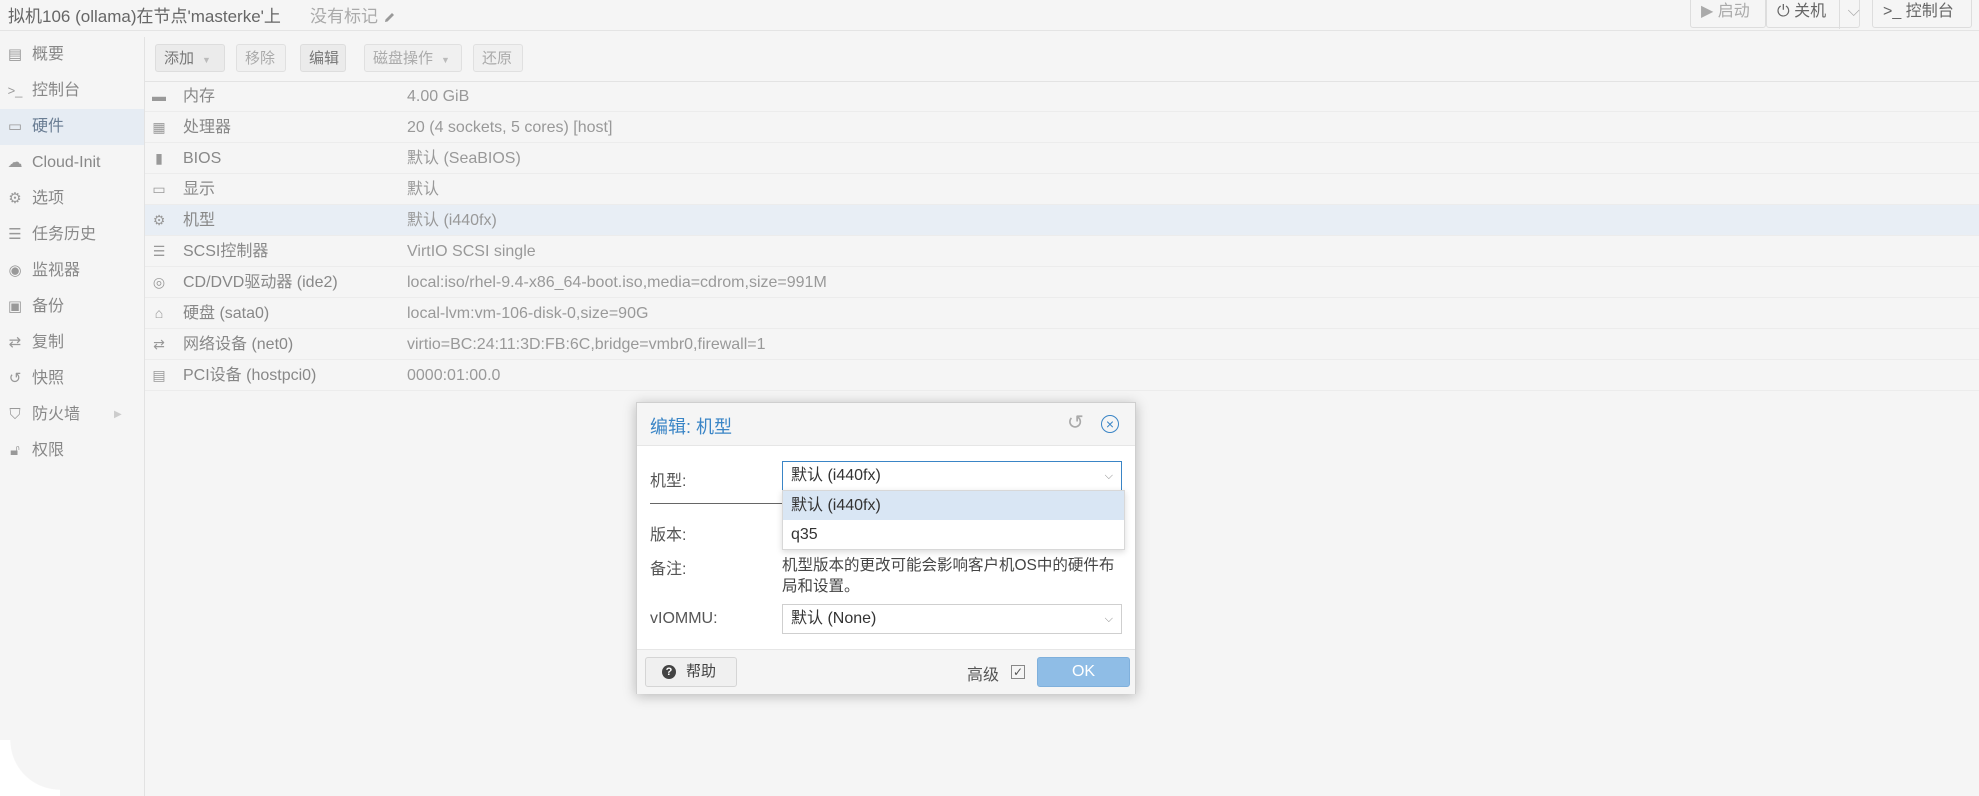 This screenshot has width=1979, height=796. I want to click on add-button: 添加 ▼, so click(190, 58).